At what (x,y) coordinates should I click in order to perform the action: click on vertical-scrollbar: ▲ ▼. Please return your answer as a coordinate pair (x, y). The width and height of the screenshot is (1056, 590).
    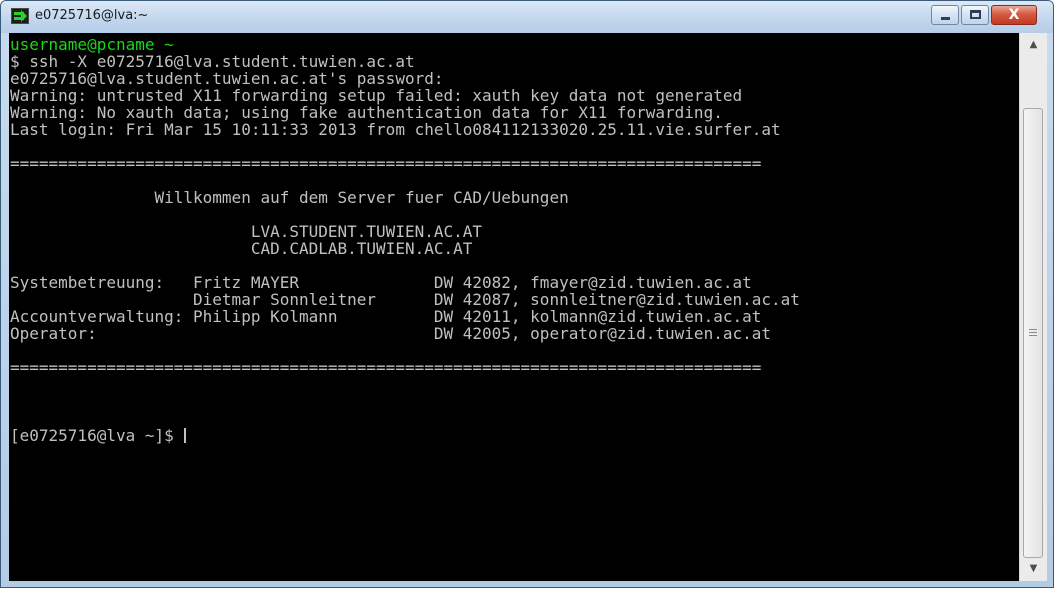
    Looking at the image, I should click on (1033, 307).